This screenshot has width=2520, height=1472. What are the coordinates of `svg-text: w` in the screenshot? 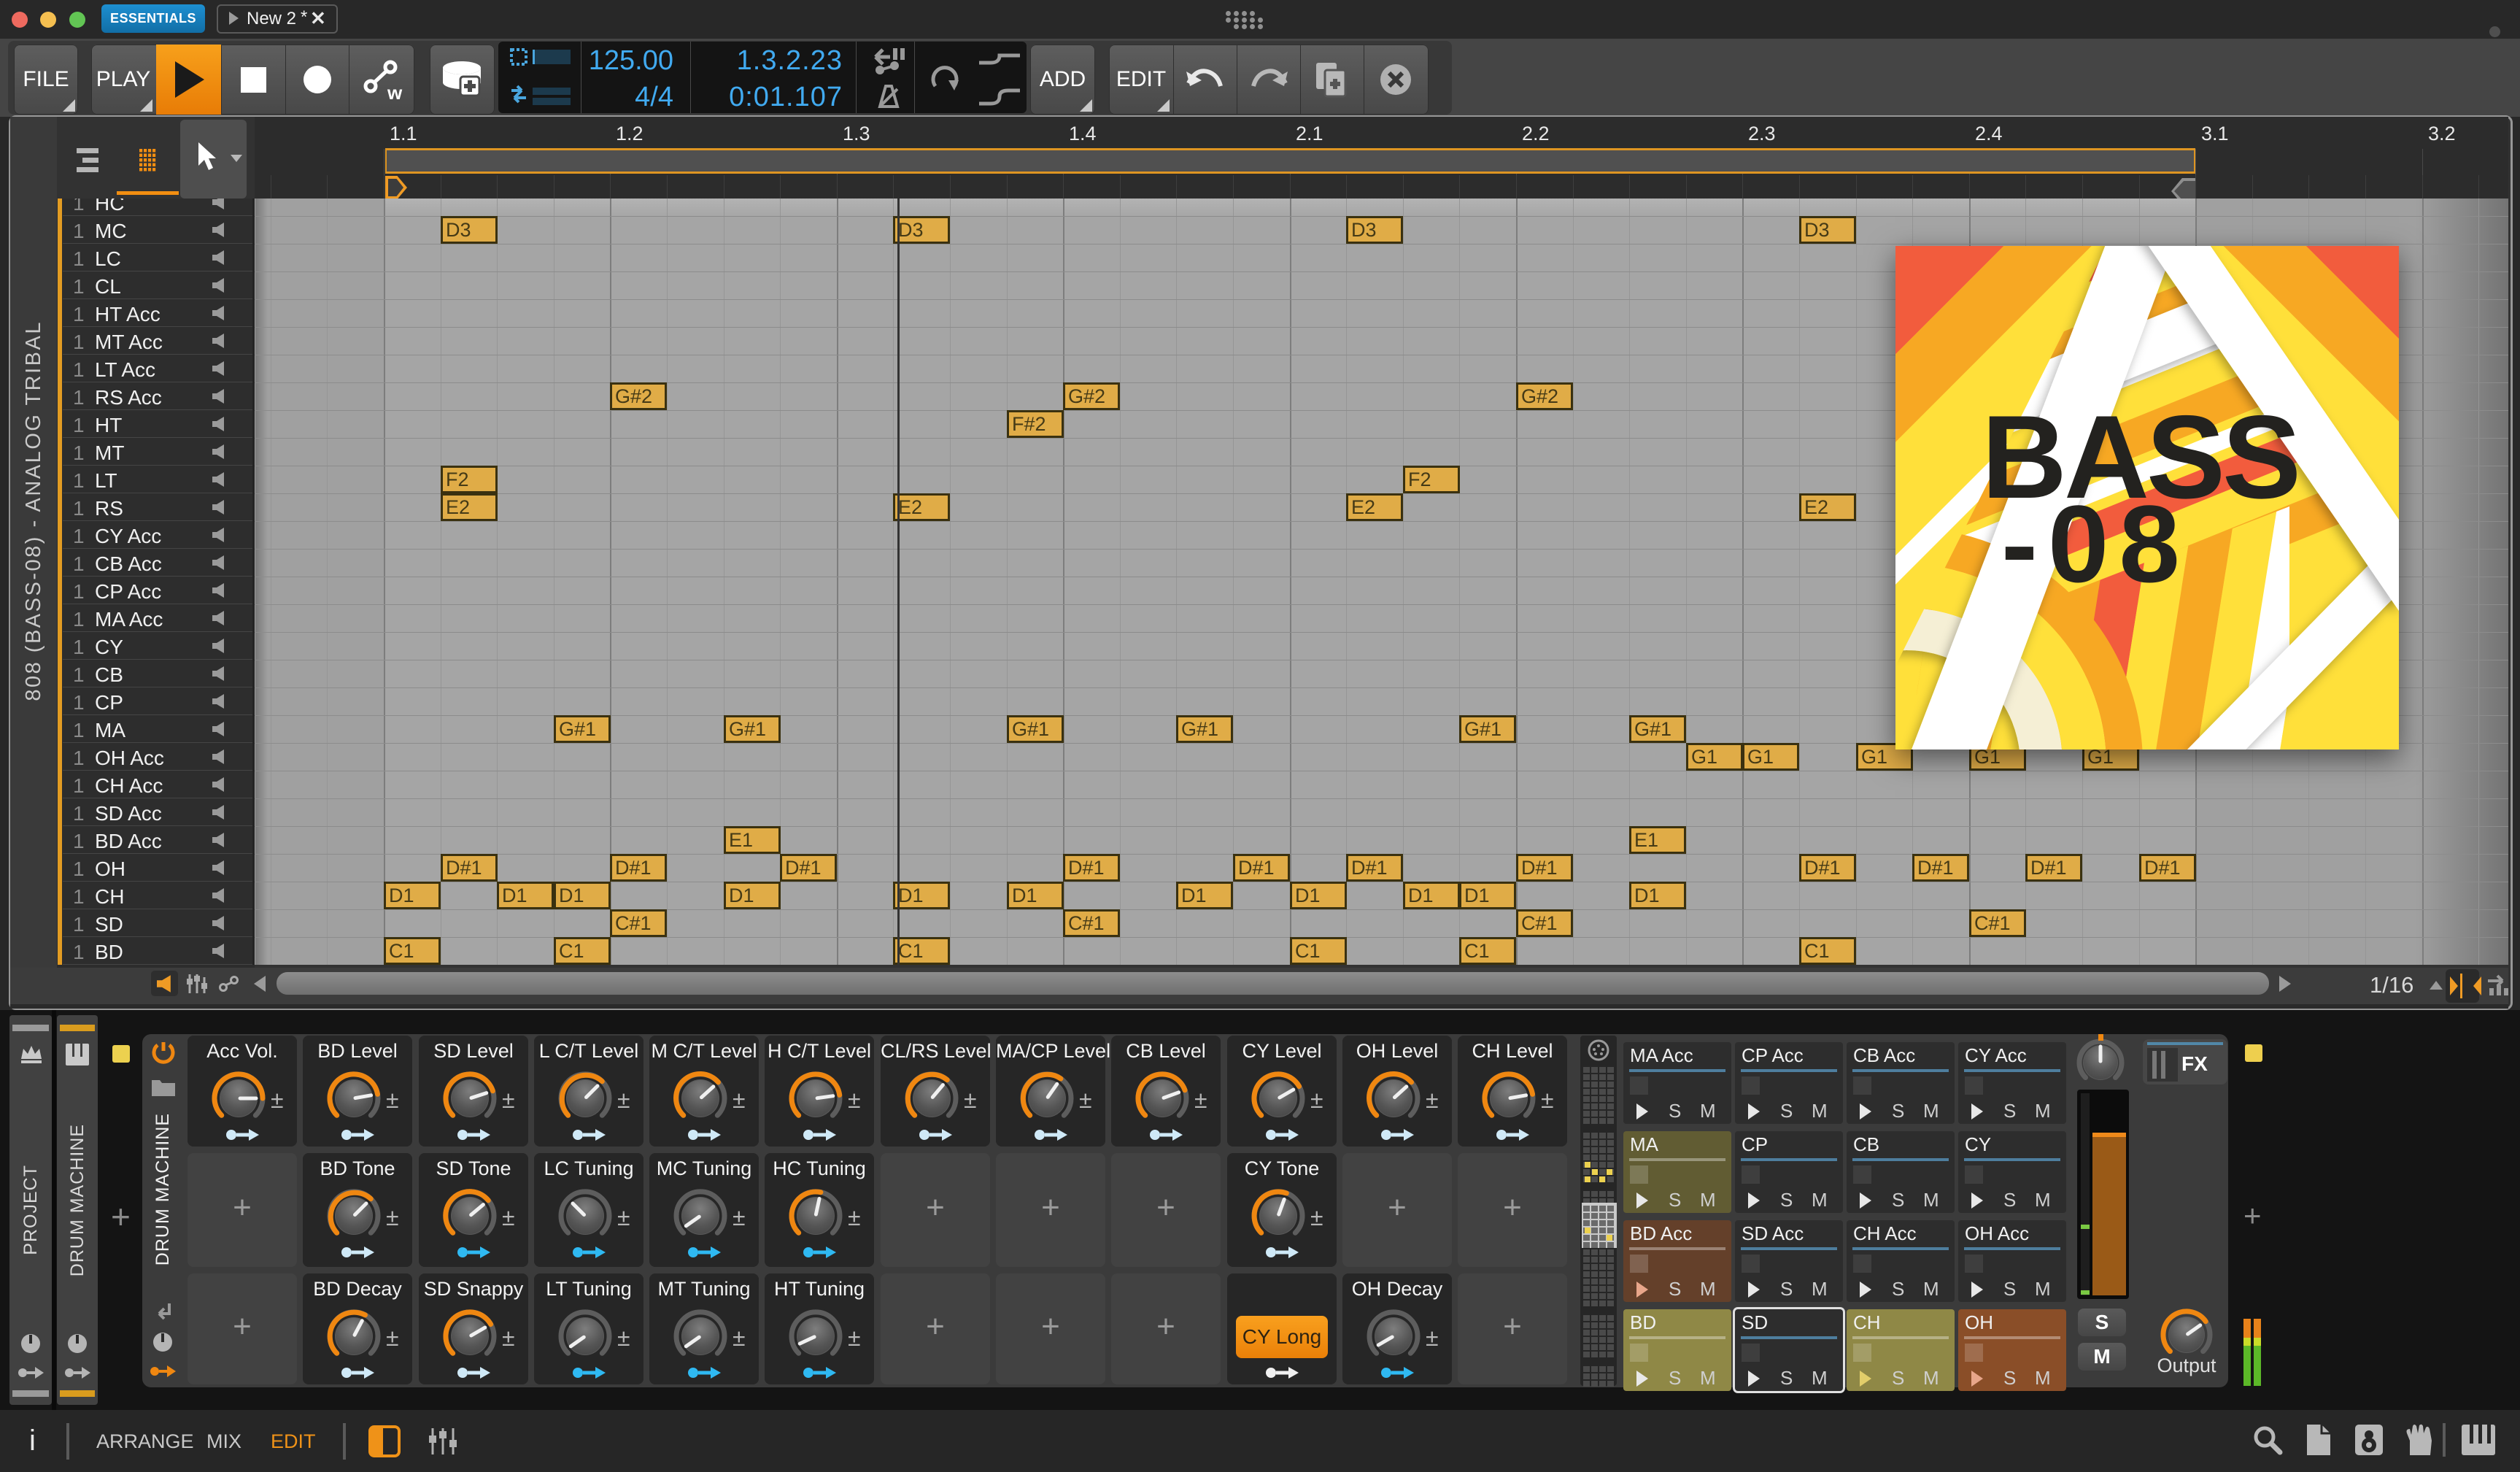 It's located at (395, 92).